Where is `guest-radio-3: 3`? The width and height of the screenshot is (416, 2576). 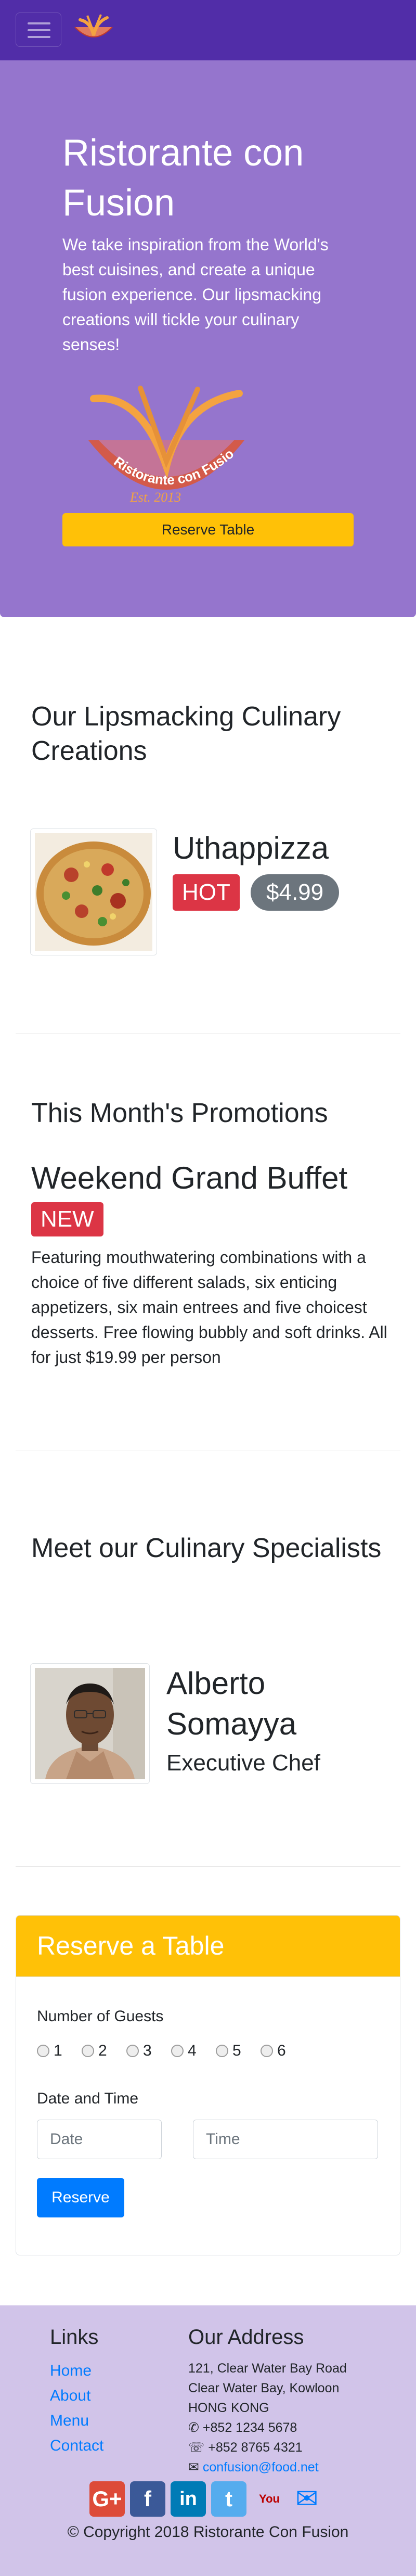
guest-radio-3: 3 is located at coordinates (139, 2051).